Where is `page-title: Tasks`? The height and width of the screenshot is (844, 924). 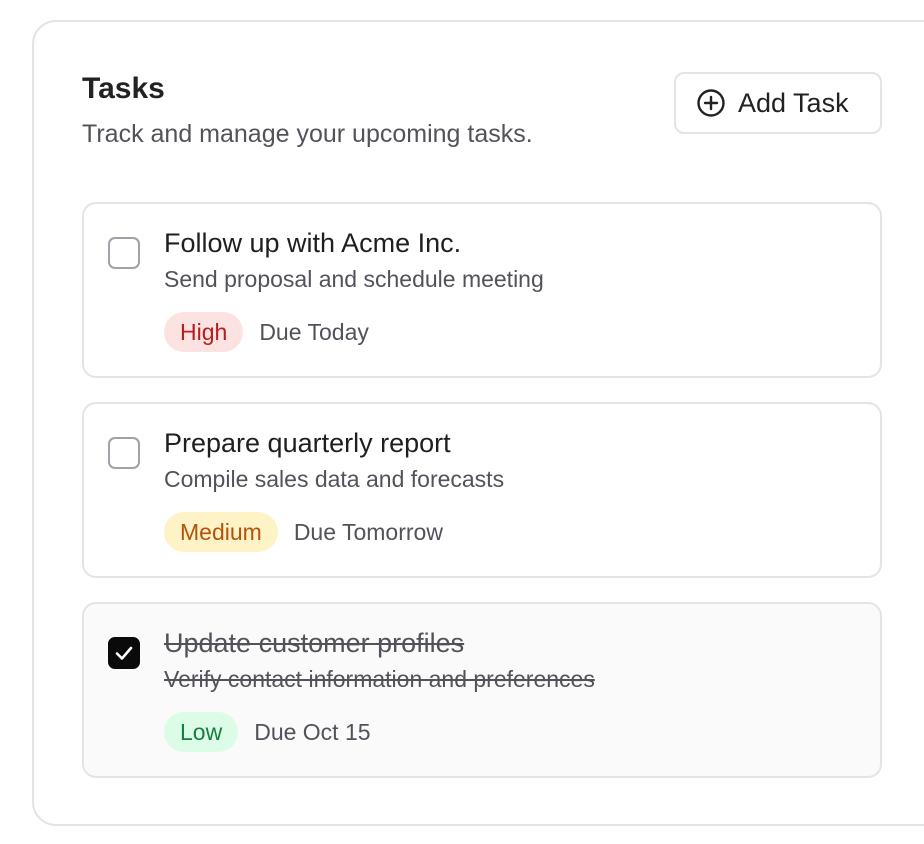
page-title: Tasks is located at coordinates (123, 88).